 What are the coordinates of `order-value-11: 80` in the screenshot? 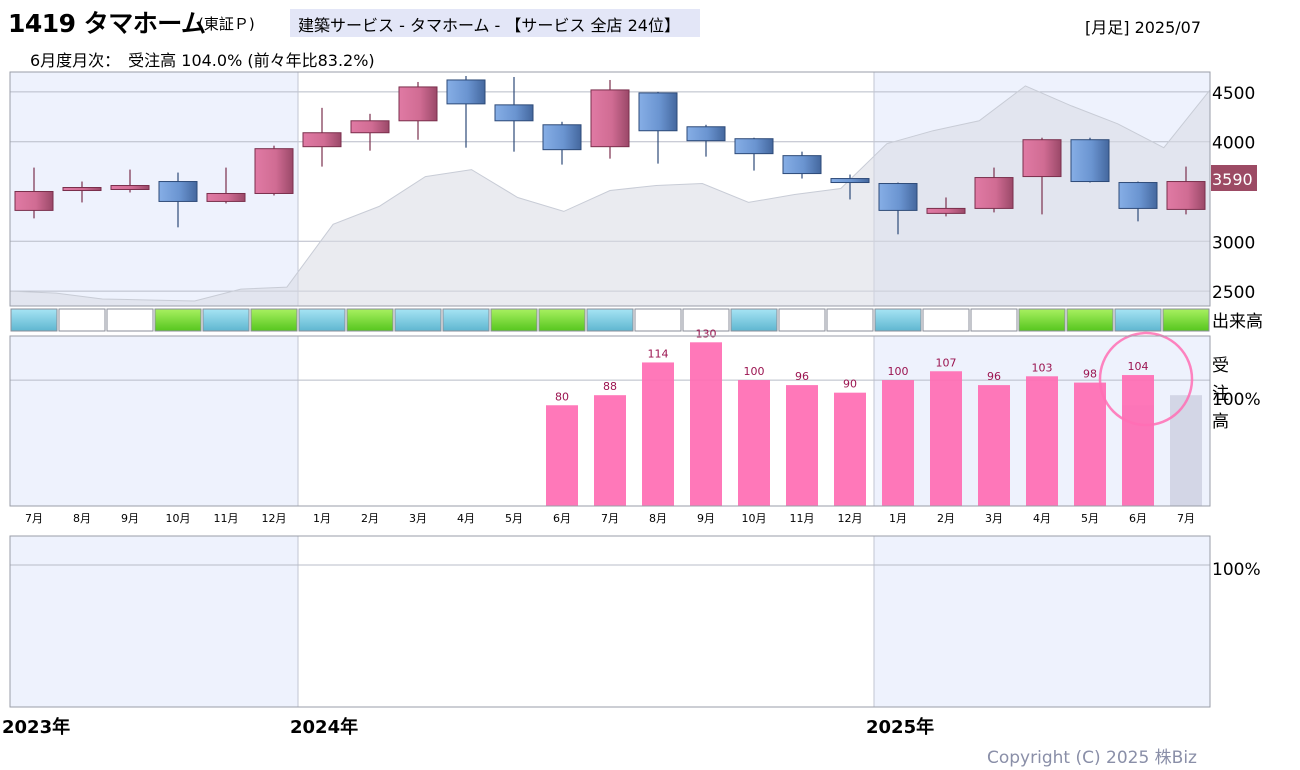 It's located at (562, 396).